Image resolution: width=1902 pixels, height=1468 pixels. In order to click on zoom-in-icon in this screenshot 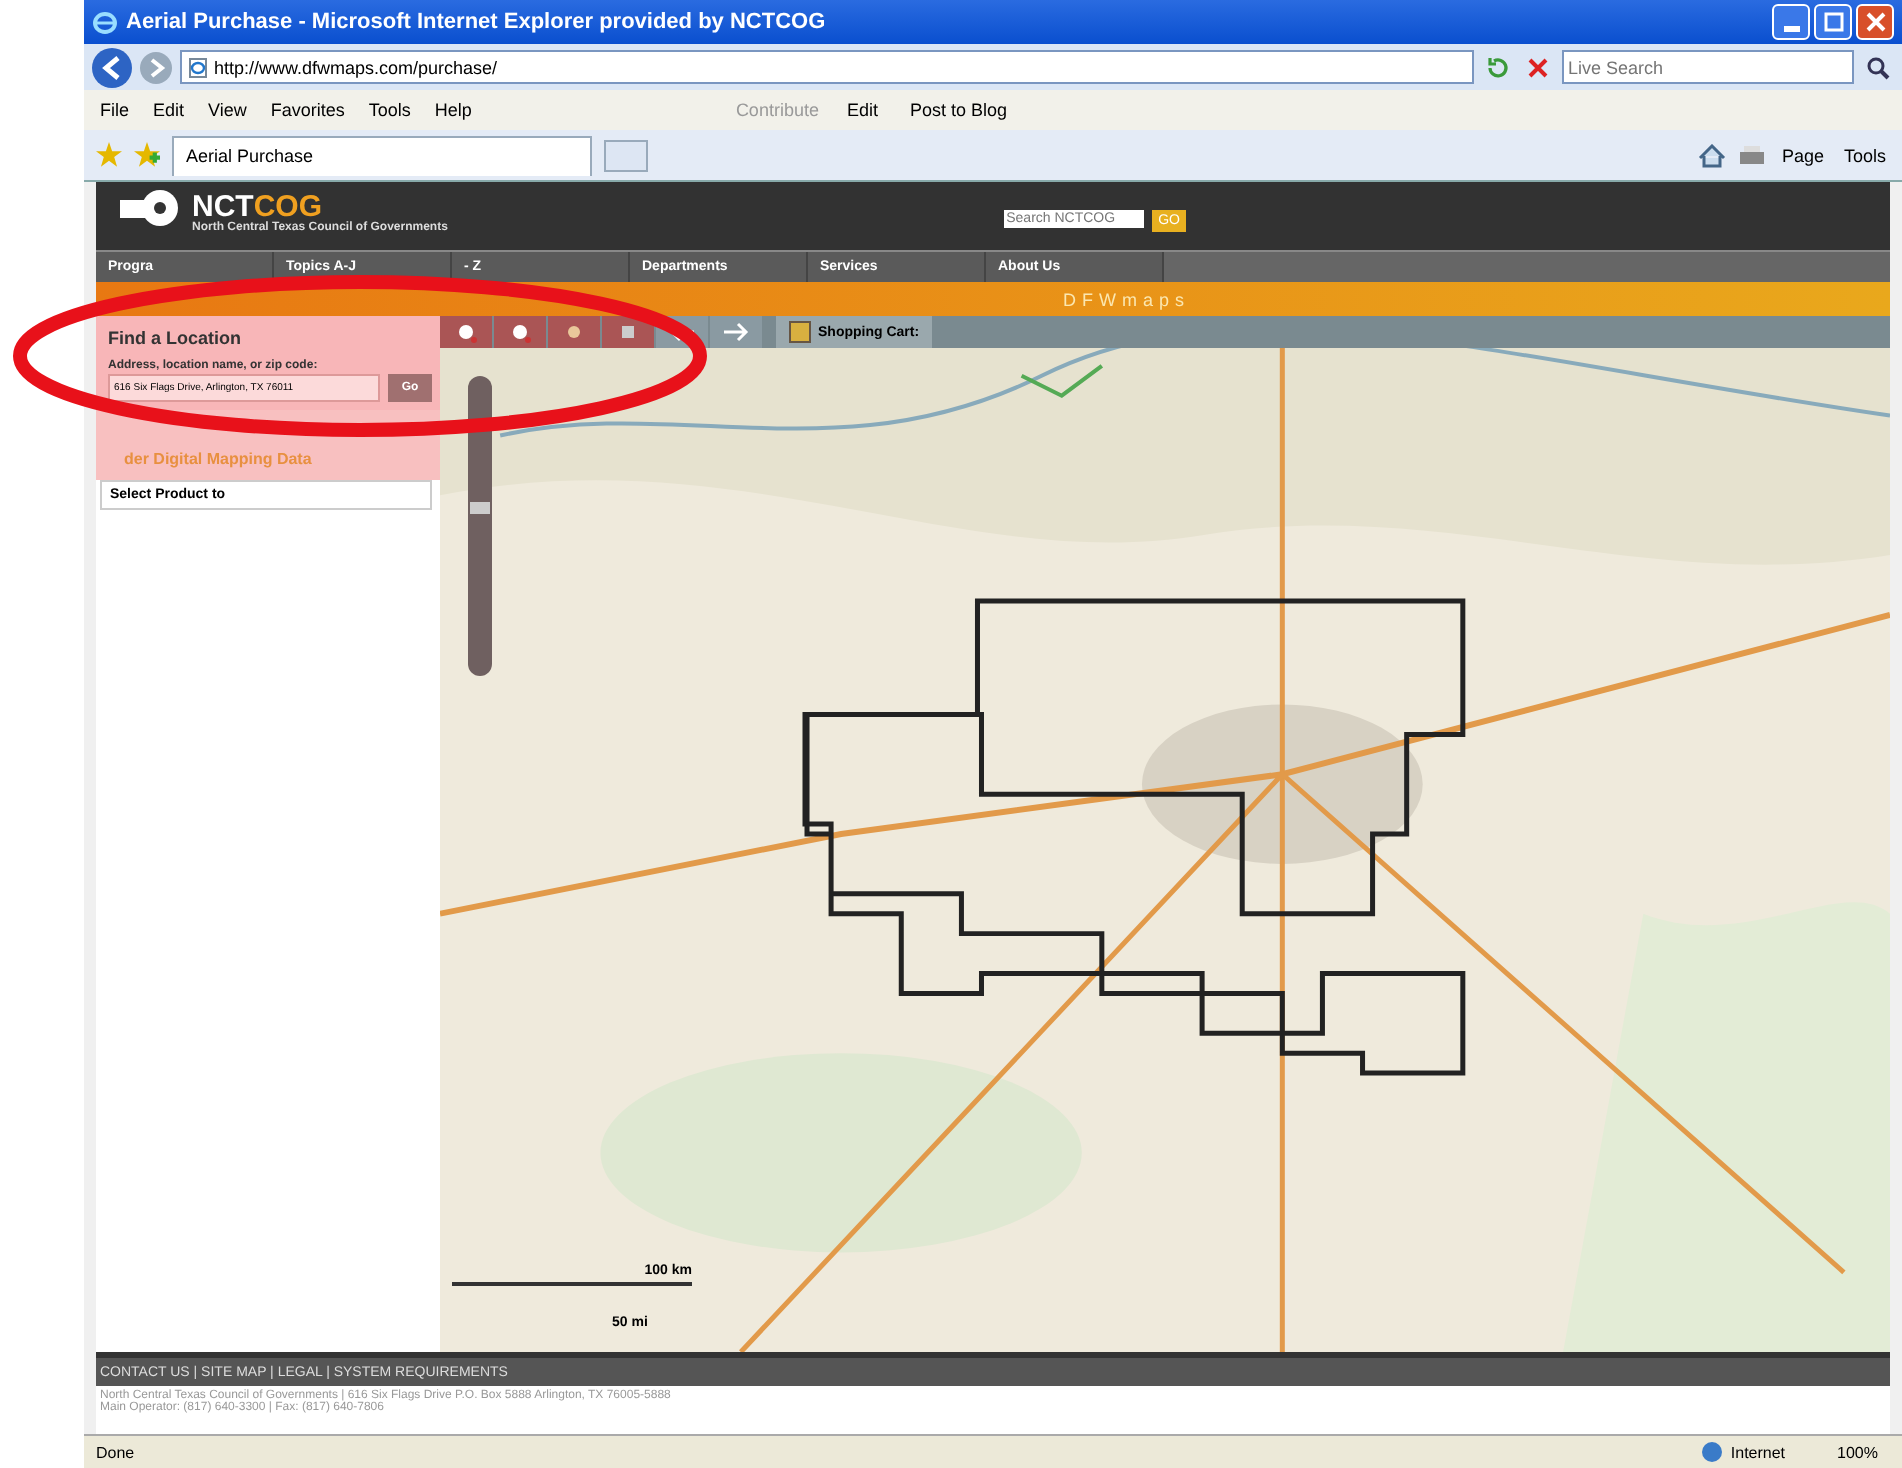, I will do `click(466, 332)`.